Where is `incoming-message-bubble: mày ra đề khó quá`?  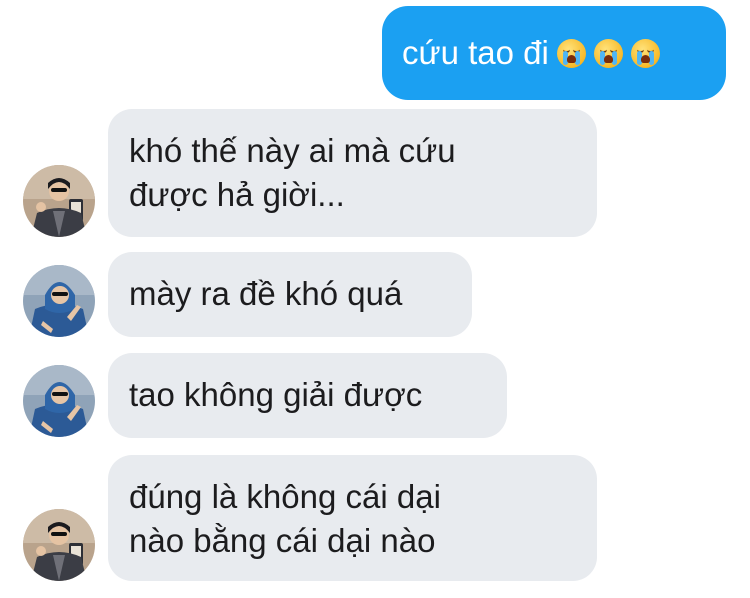
incoming-message-bubble: mày ra đề khó quá is located at coordinates (290, 294).